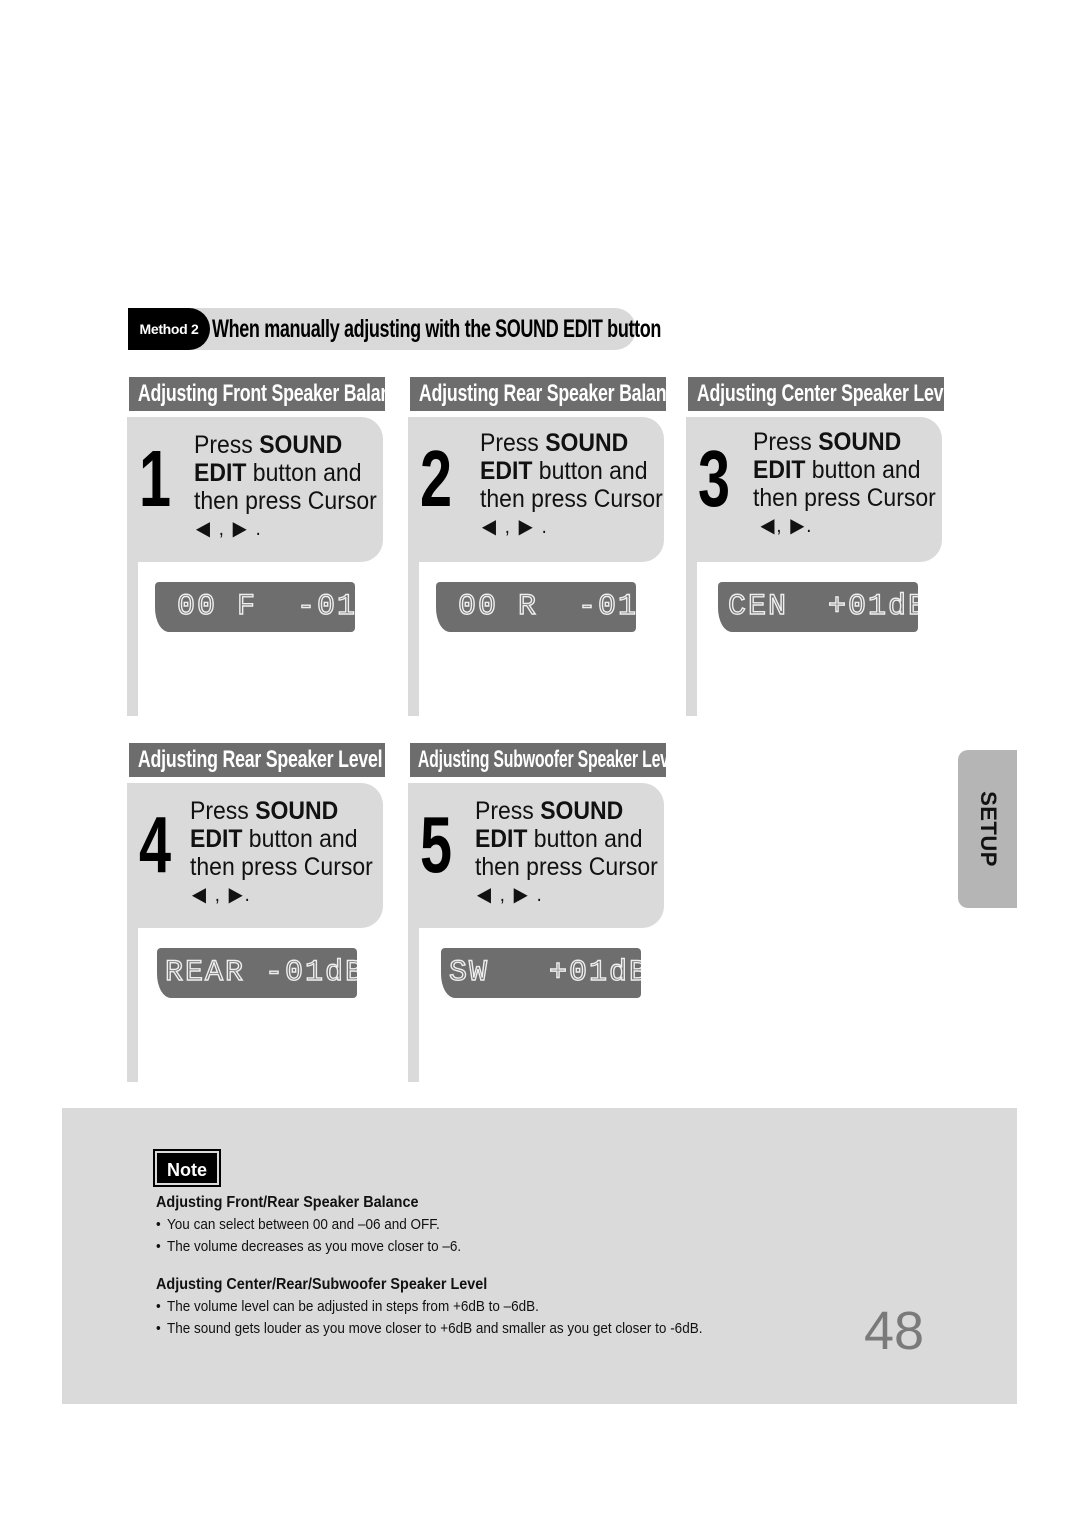 This screenshot has width=1080, height=1528. Describe the element at coordinates (155, 478) in the screenshot. I see `step-number: 1` at that location.